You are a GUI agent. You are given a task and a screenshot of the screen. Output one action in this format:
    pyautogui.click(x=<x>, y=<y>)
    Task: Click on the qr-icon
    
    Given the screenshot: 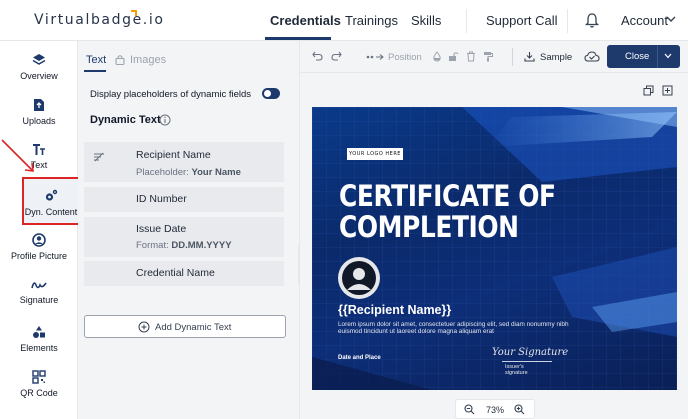 What is the action you would take?
    pyautogui.click(x=39, y=377)
    